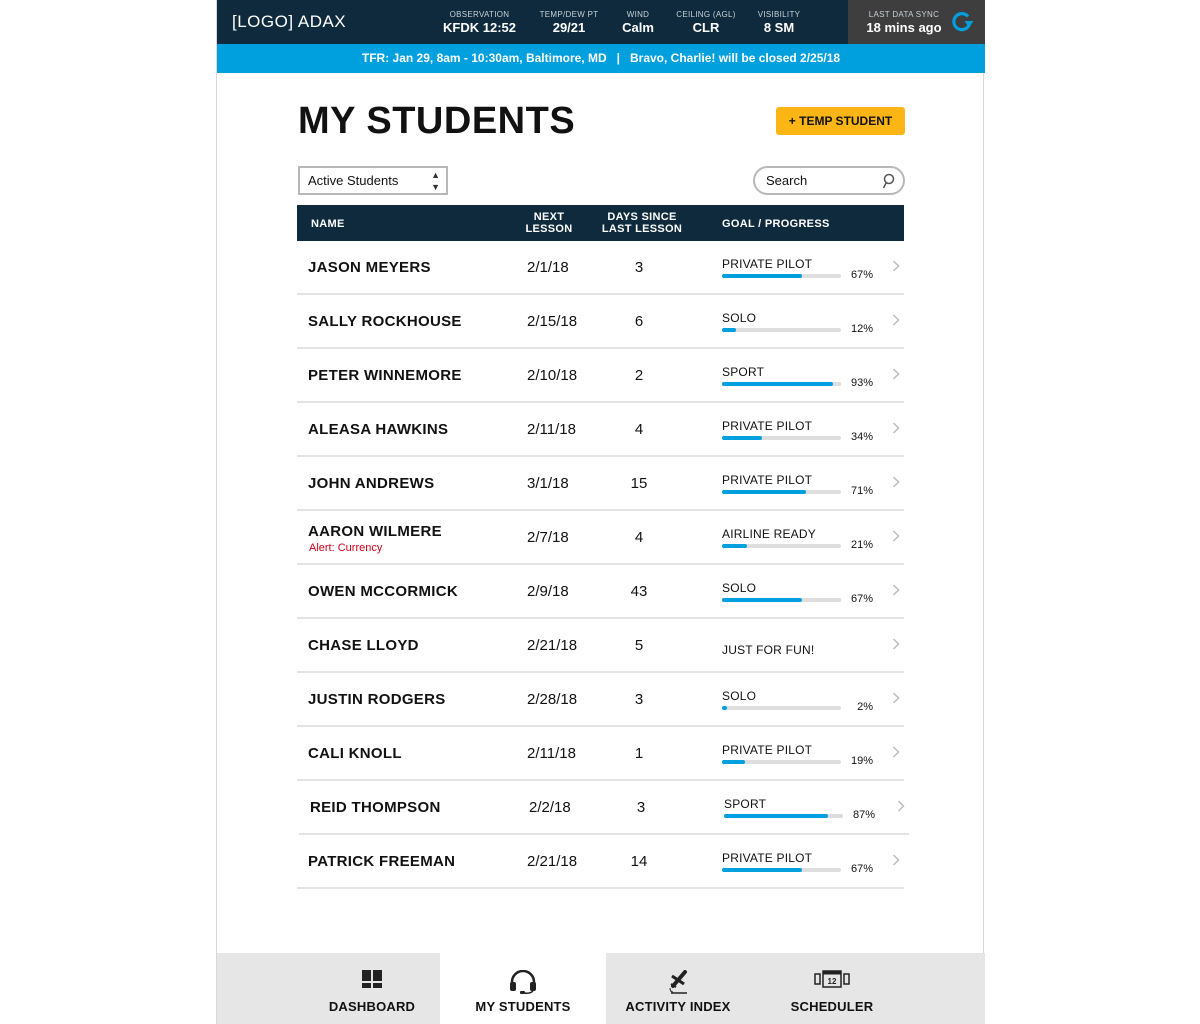  Describe the element at coordinates (328, 224) in the screenshot. I see `column-header-name: NAME` at that location.